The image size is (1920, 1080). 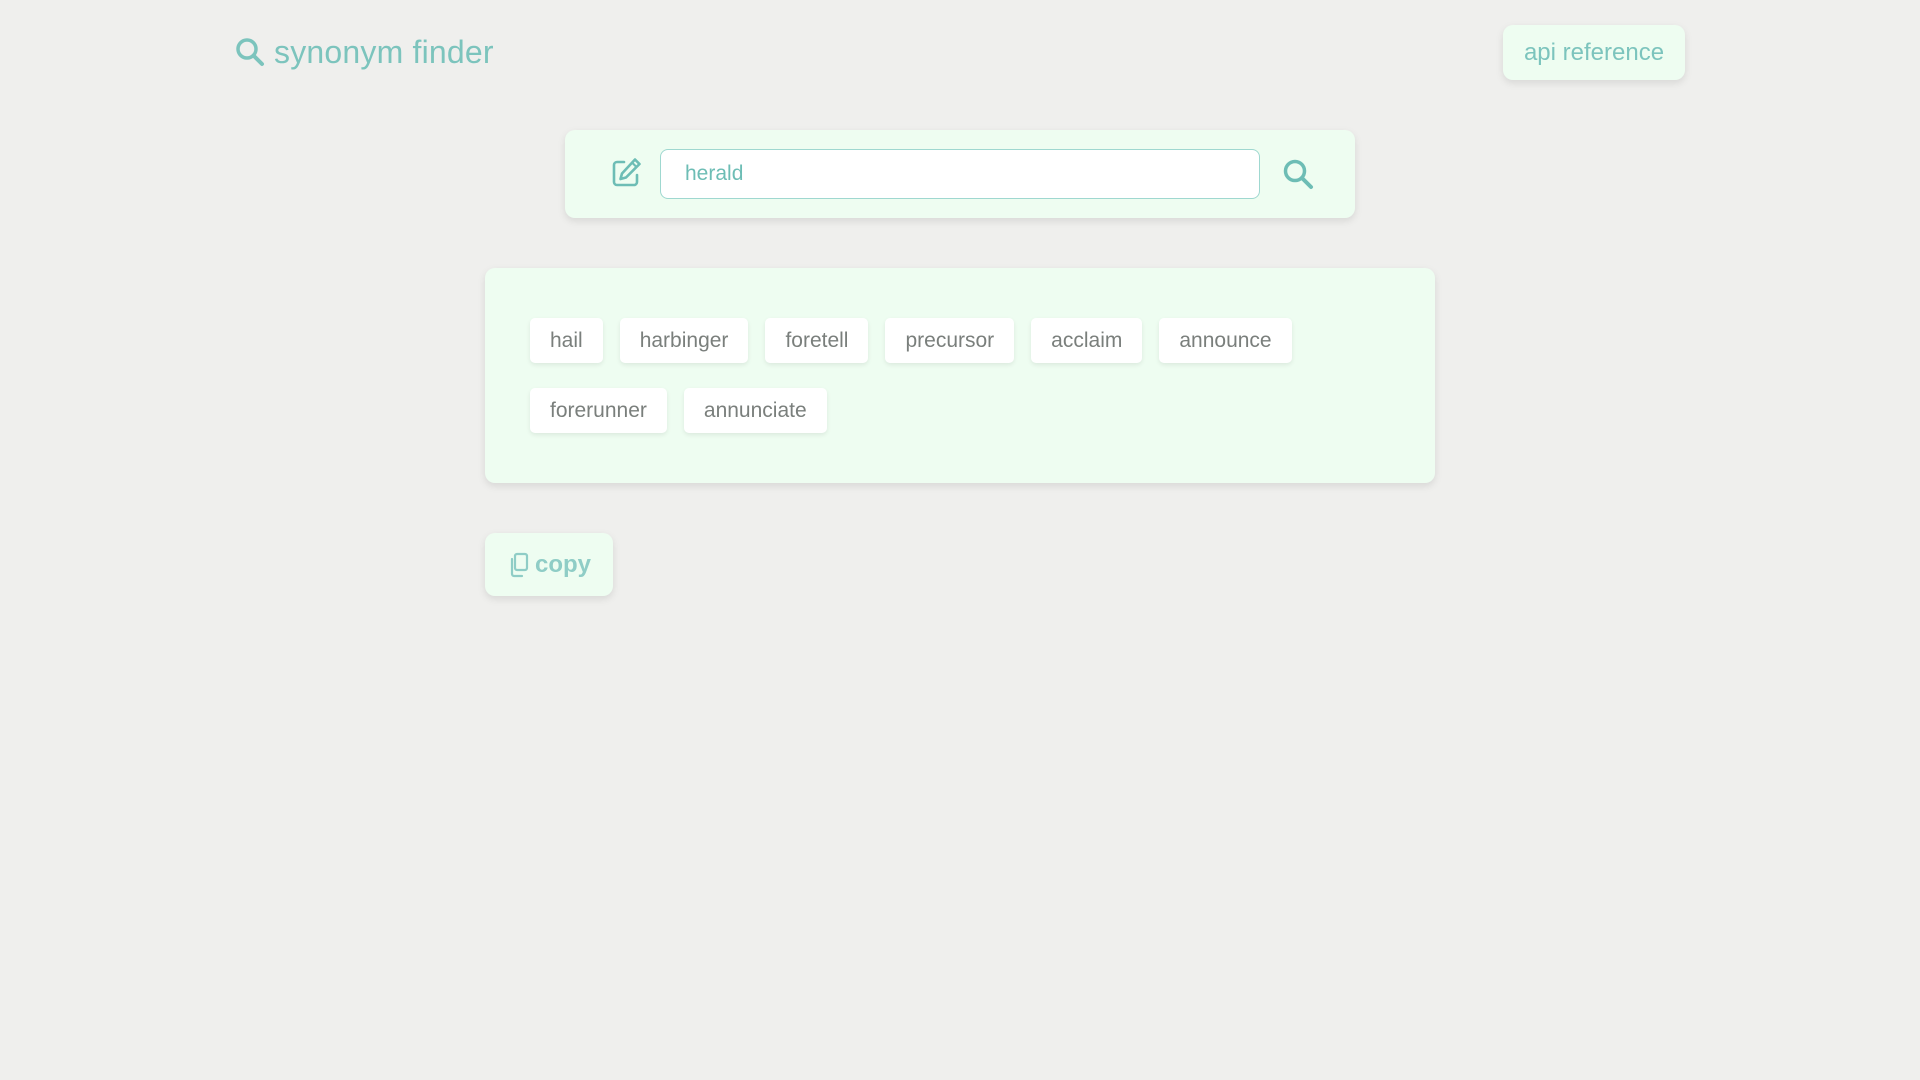 What do you see at coordinates (626, 173) in the screenshot?
I see `edit-icon` at bounding box center [626, 173].